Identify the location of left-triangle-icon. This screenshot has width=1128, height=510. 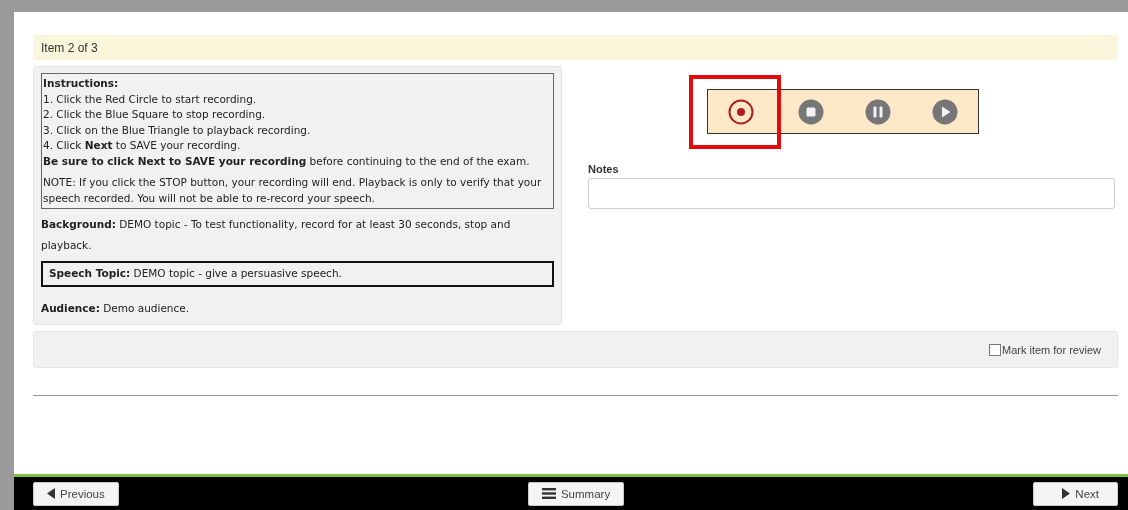
(51, 493).